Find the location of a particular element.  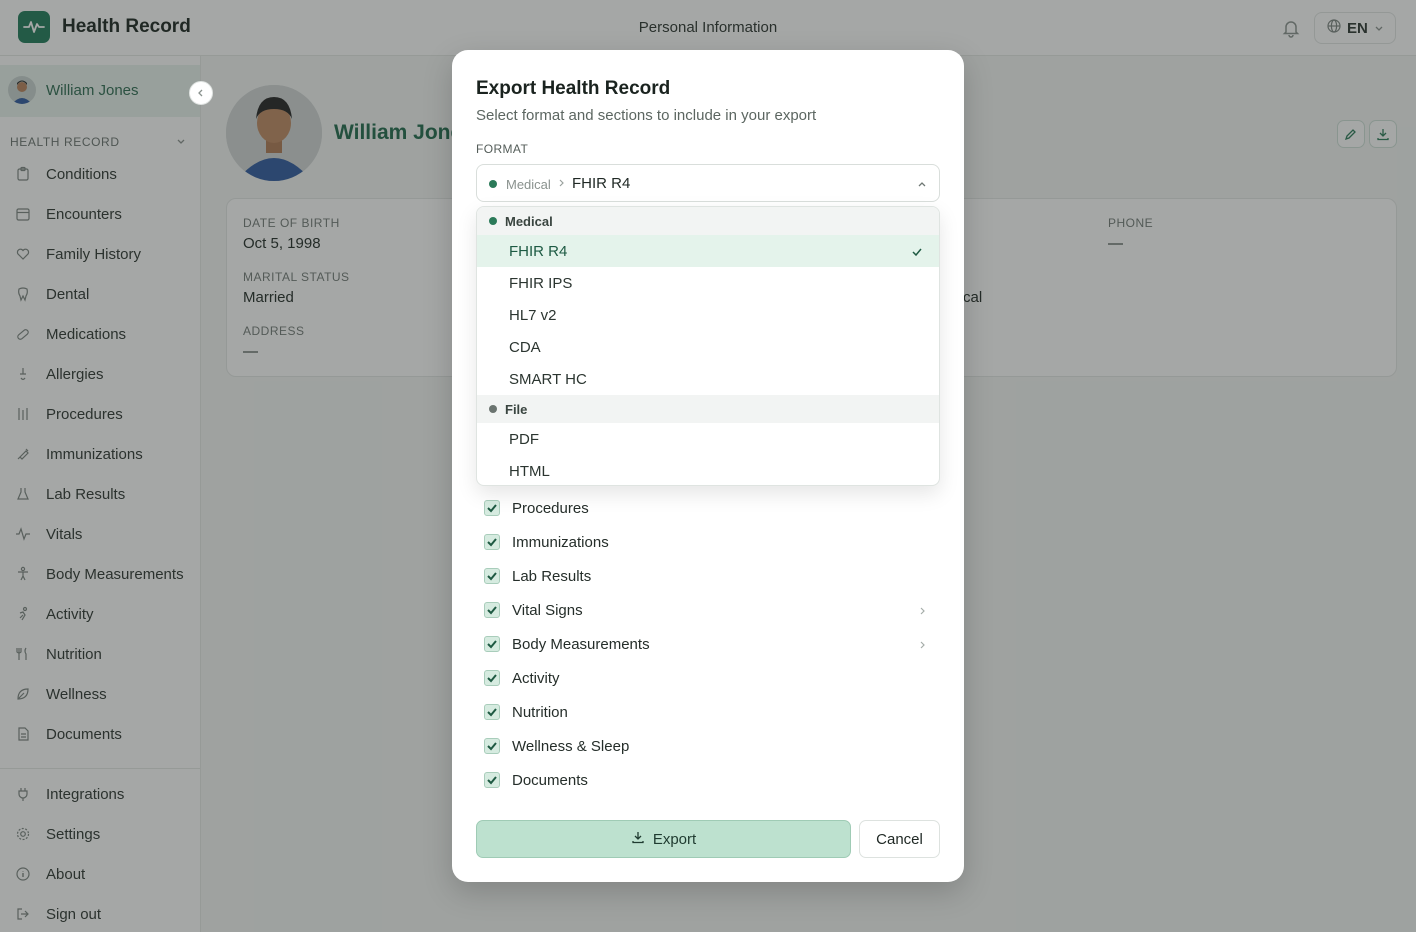

format-select: Medical FHIR R4 is located at coordinates (708, 183).